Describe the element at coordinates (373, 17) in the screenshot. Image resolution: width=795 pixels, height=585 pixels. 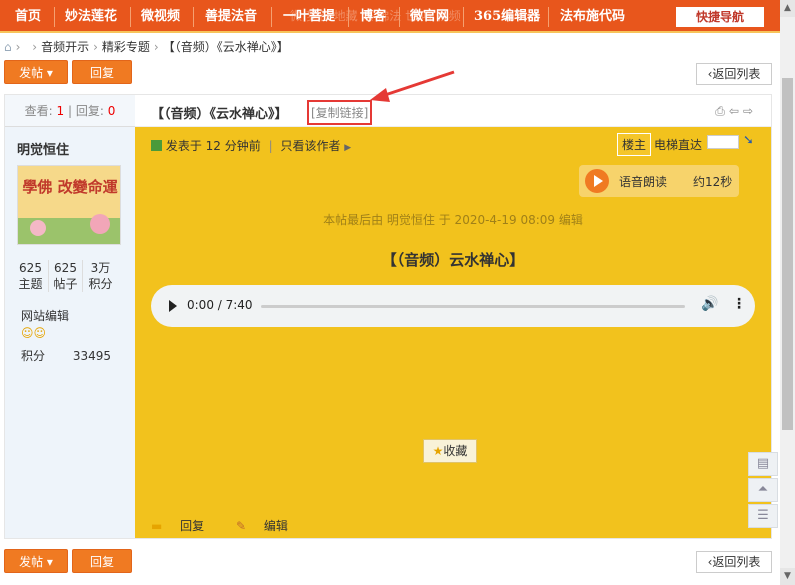
I see `nav-item-blog: 博客` at that location.